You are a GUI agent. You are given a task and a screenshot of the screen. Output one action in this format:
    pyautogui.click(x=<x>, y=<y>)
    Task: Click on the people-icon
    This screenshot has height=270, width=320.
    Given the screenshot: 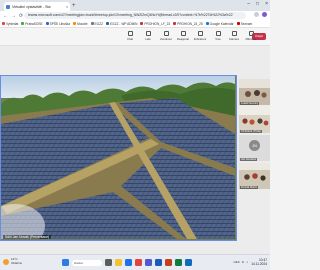 What is the action you would take?
    pyautogui.click(x=148, y=33)
    